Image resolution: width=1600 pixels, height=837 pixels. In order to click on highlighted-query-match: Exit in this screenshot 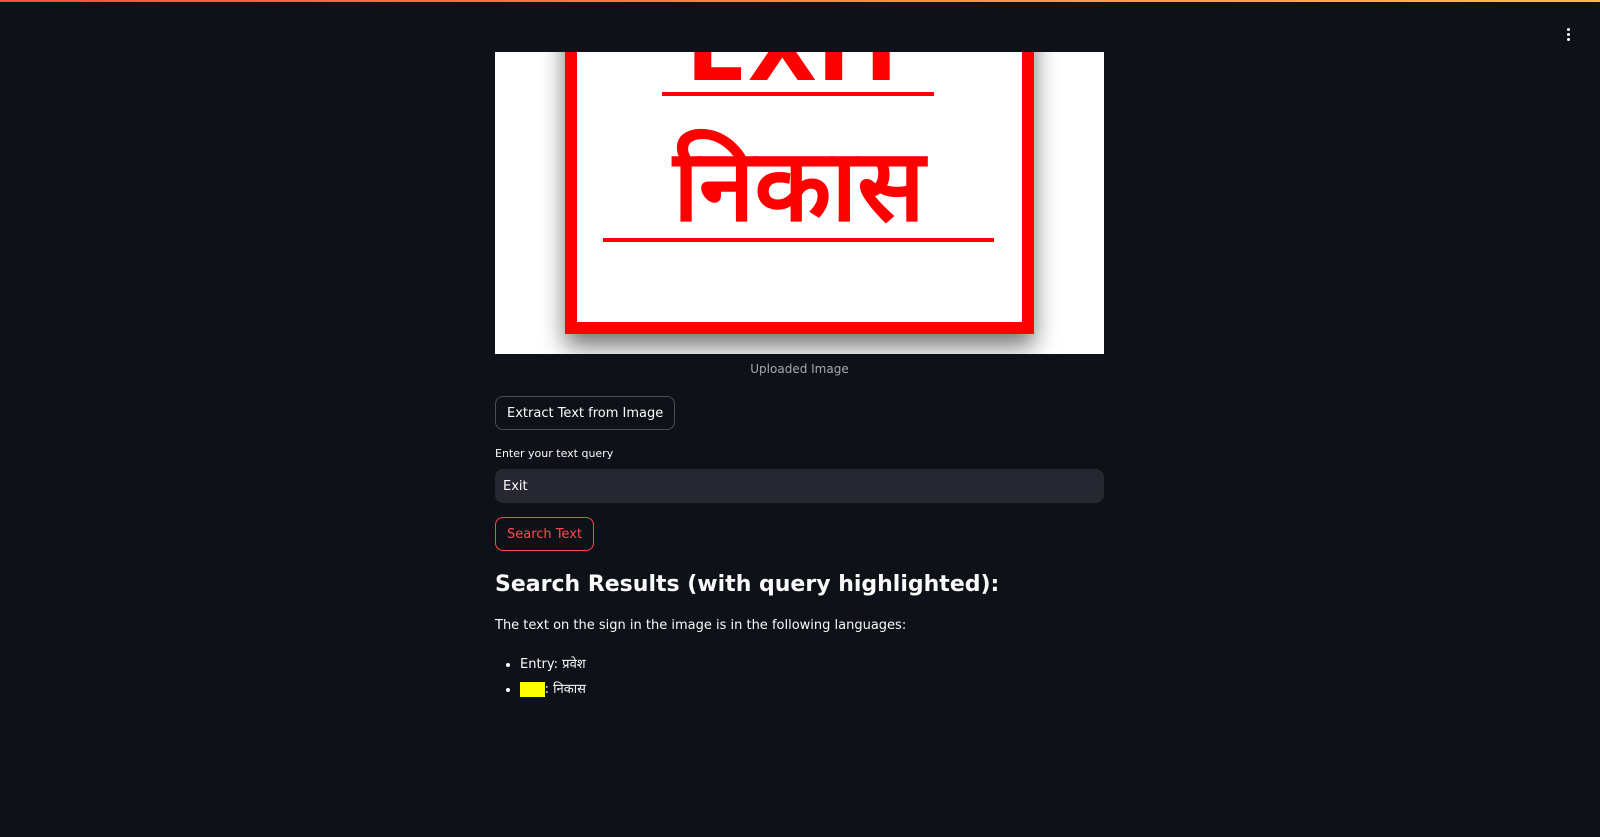, I will do `click(532, 689)`.